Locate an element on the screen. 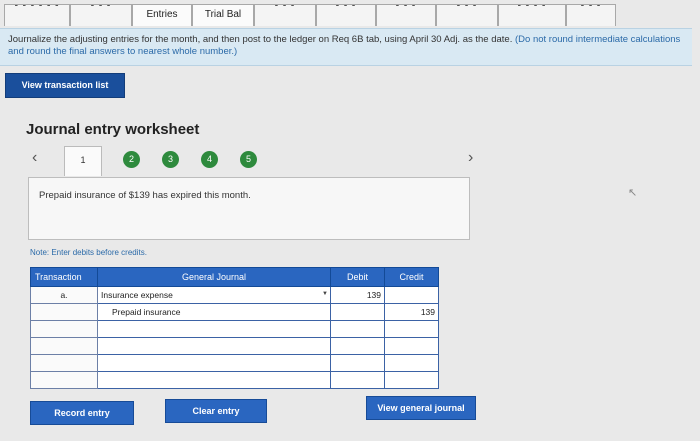  col-debit: Debit is located at coordinates (357, 277).